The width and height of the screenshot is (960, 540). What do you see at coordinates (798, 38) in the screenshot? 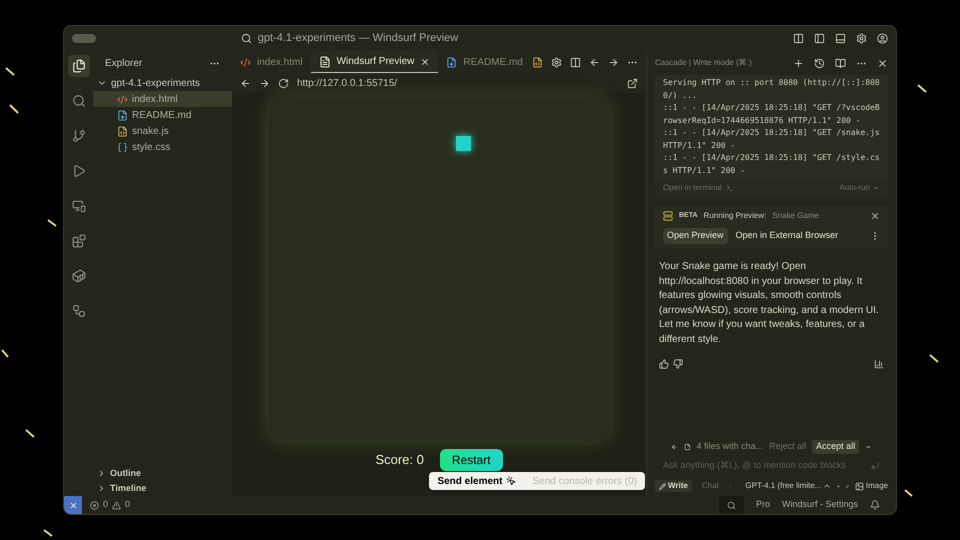
I see `layout-icon` at bounding box center [798, 38].